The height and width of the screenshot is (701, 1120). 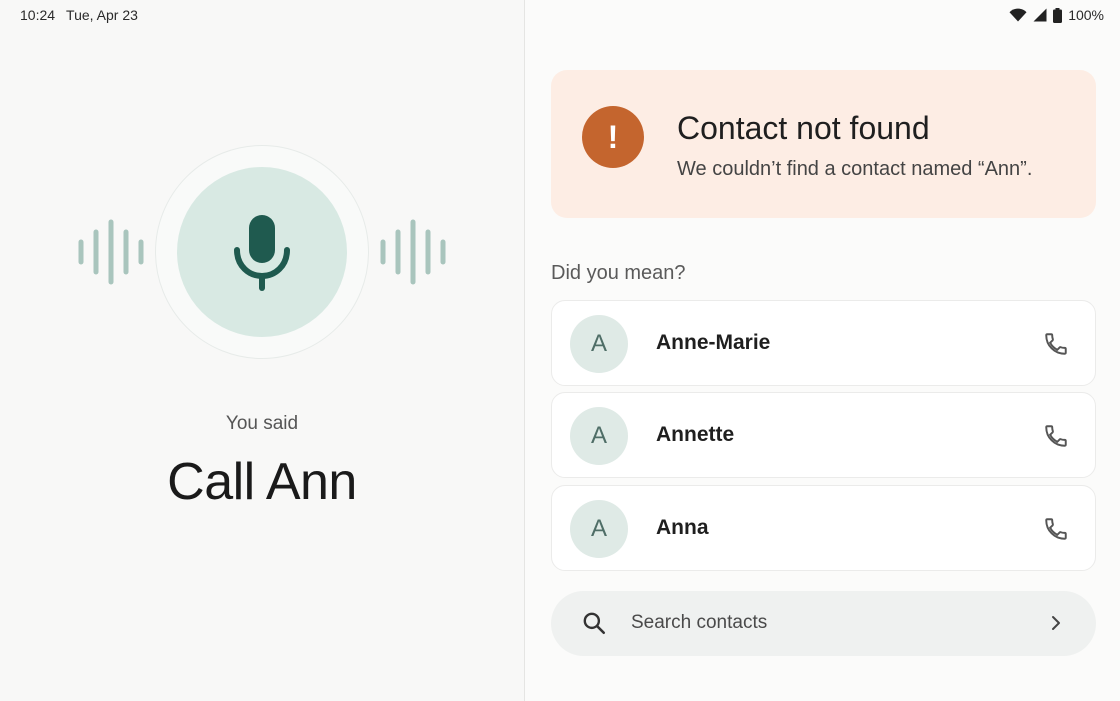 I want to click on contact-item-anna: A Anna, so click(x=823, y=528).